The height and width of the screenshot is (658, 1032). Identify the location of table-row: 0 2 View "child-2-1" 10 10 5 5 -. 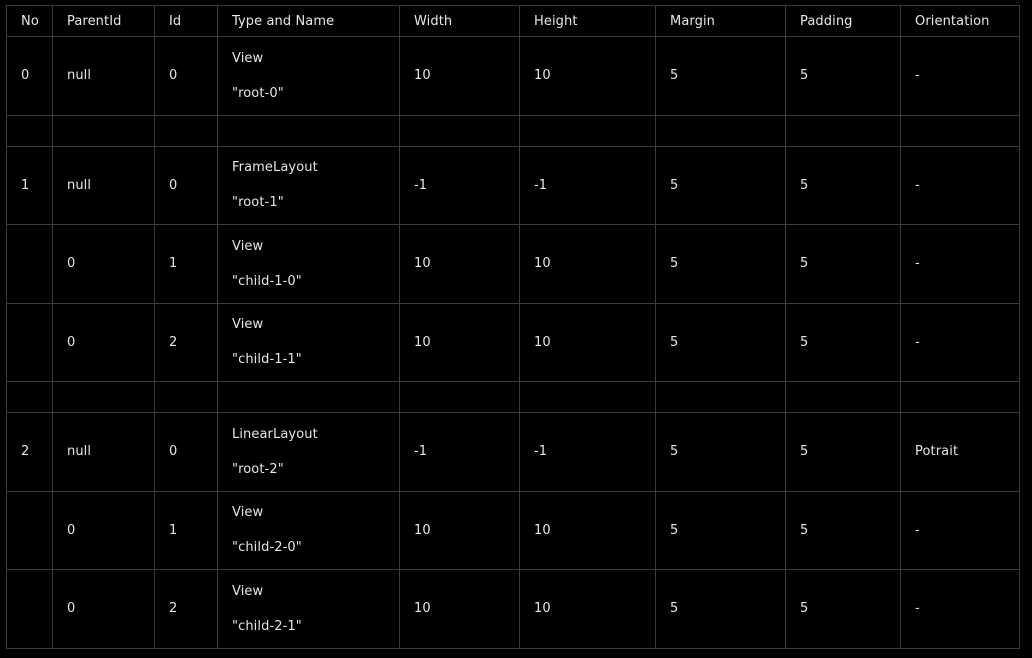
(513, 609).